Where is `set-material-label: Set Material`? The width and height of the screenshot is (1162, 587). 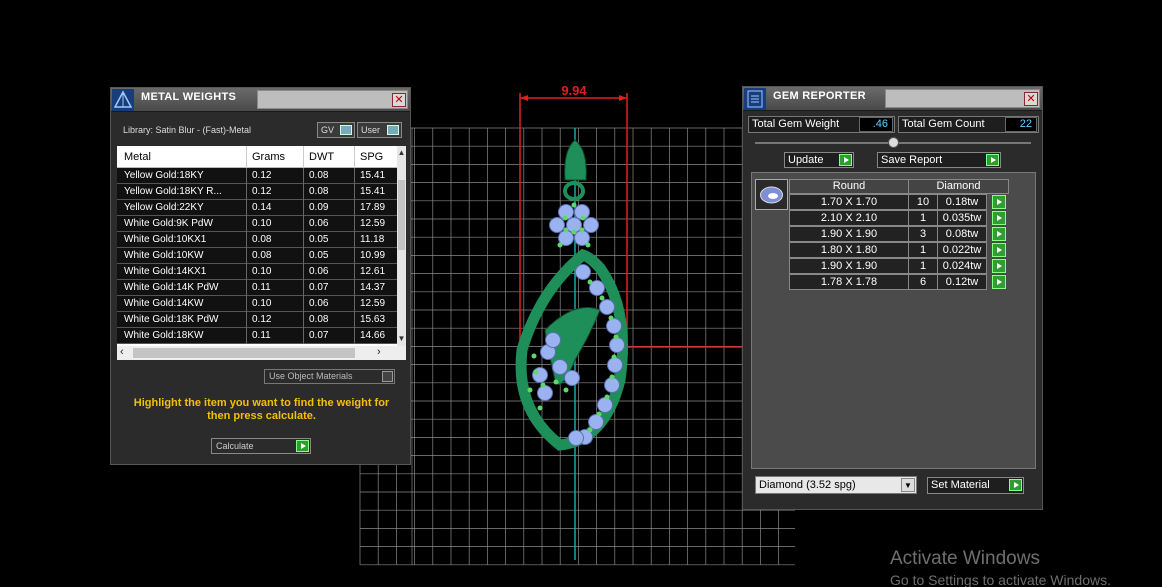
set-material-label: Set Material is located at coordinates (960, 485).